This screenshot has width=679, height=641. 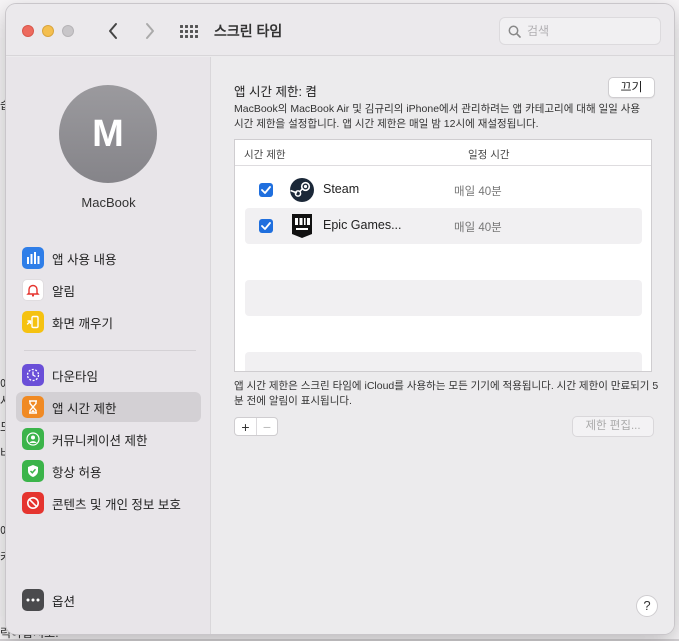 I want to click on window-title: 스크린 타임, so click(x=248, y=31).